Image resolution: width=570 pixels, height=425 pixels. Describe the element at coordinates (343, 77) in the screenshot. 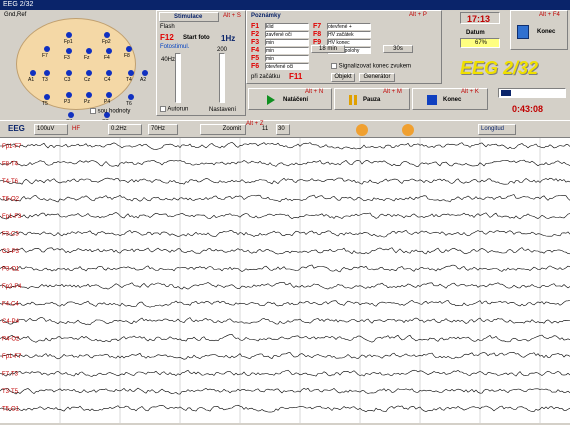

I see `objekt-button: Objekt` at that location.